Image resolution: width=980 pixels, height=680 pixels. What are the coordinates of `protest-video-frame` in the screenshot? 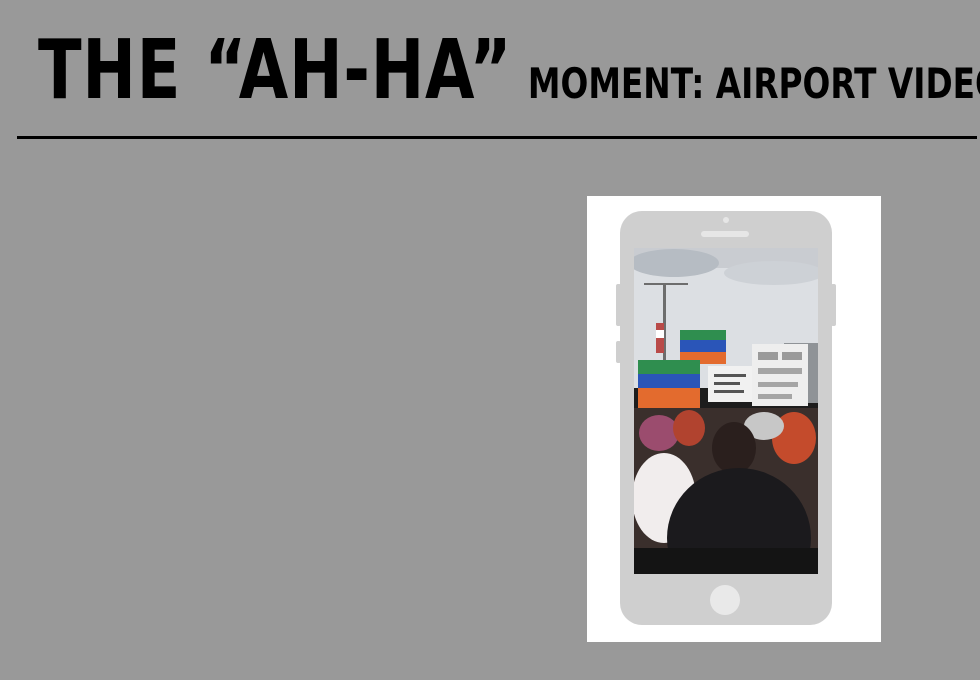 It's located at (726, 411).